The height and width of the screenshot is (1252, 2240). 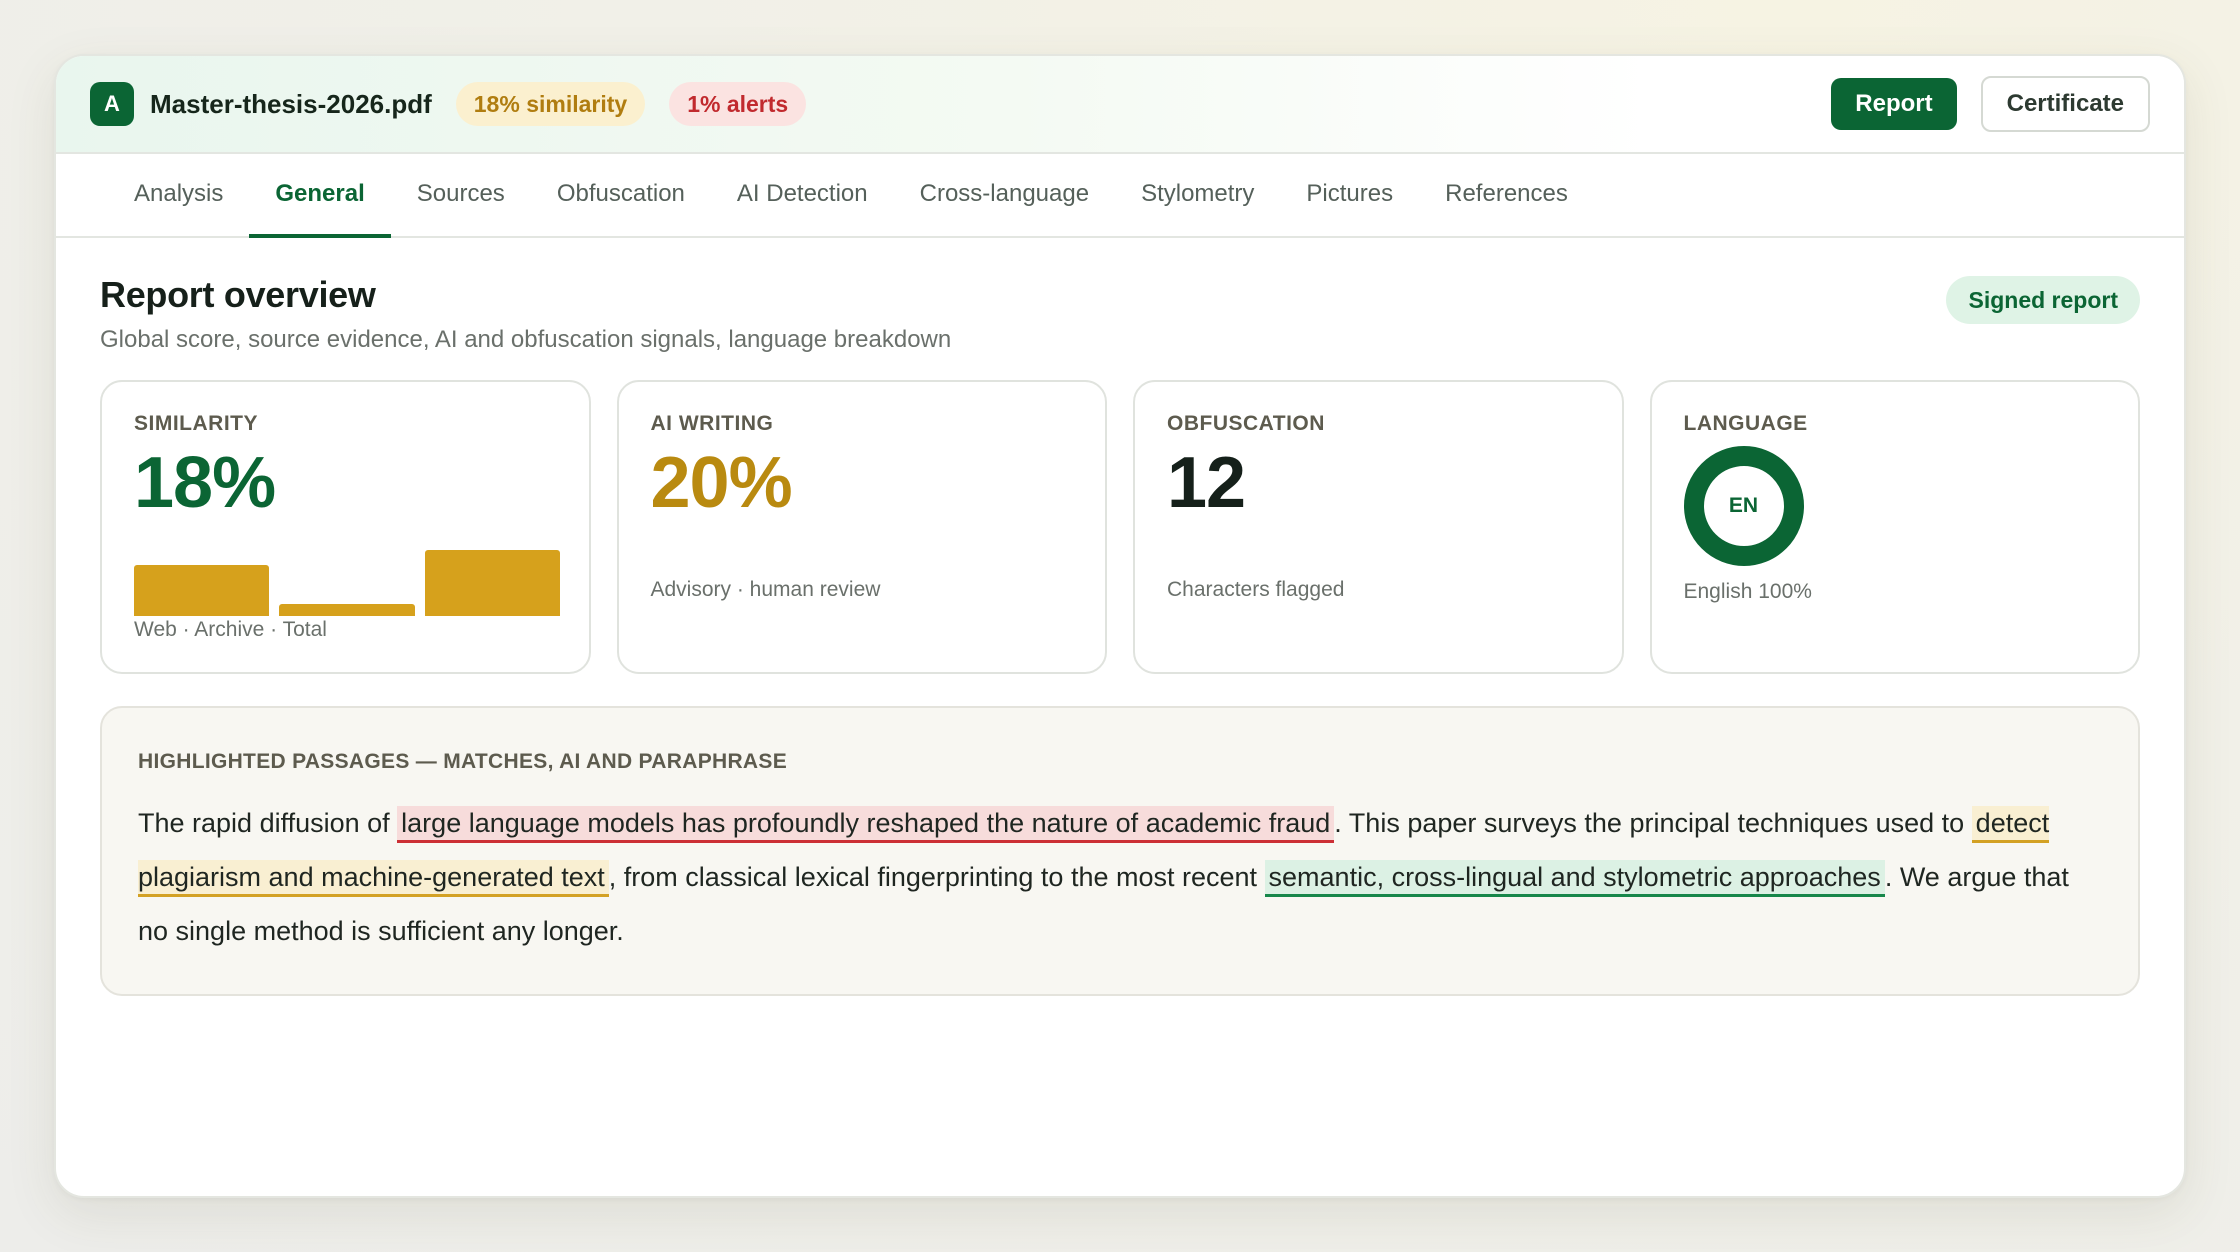 I want to click on language-card: LANGUAGE EN English 100%, so click(x=1894, y=527).